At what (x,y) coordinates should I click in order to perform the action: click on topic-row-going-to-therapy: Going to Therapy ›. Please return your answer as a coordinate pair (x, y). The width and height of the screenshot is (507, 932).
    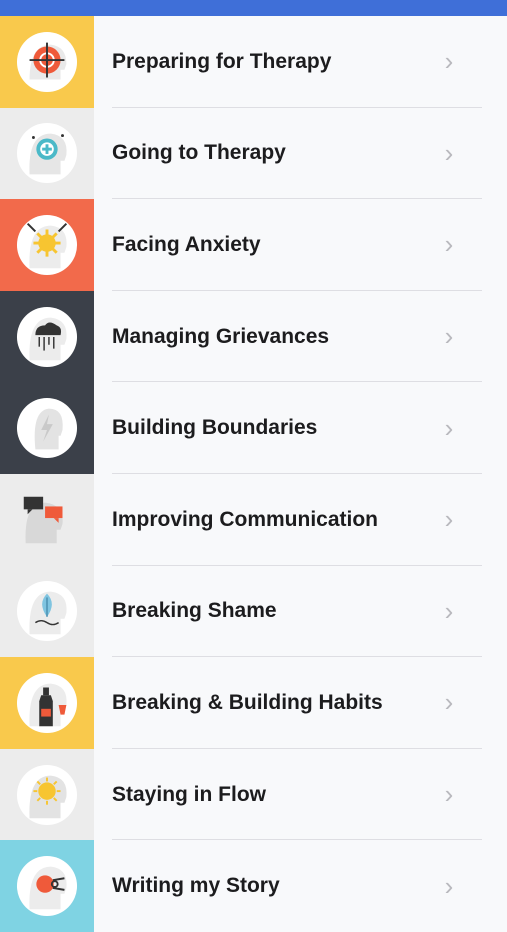
    Looking at the image, I should click on (253, 153).